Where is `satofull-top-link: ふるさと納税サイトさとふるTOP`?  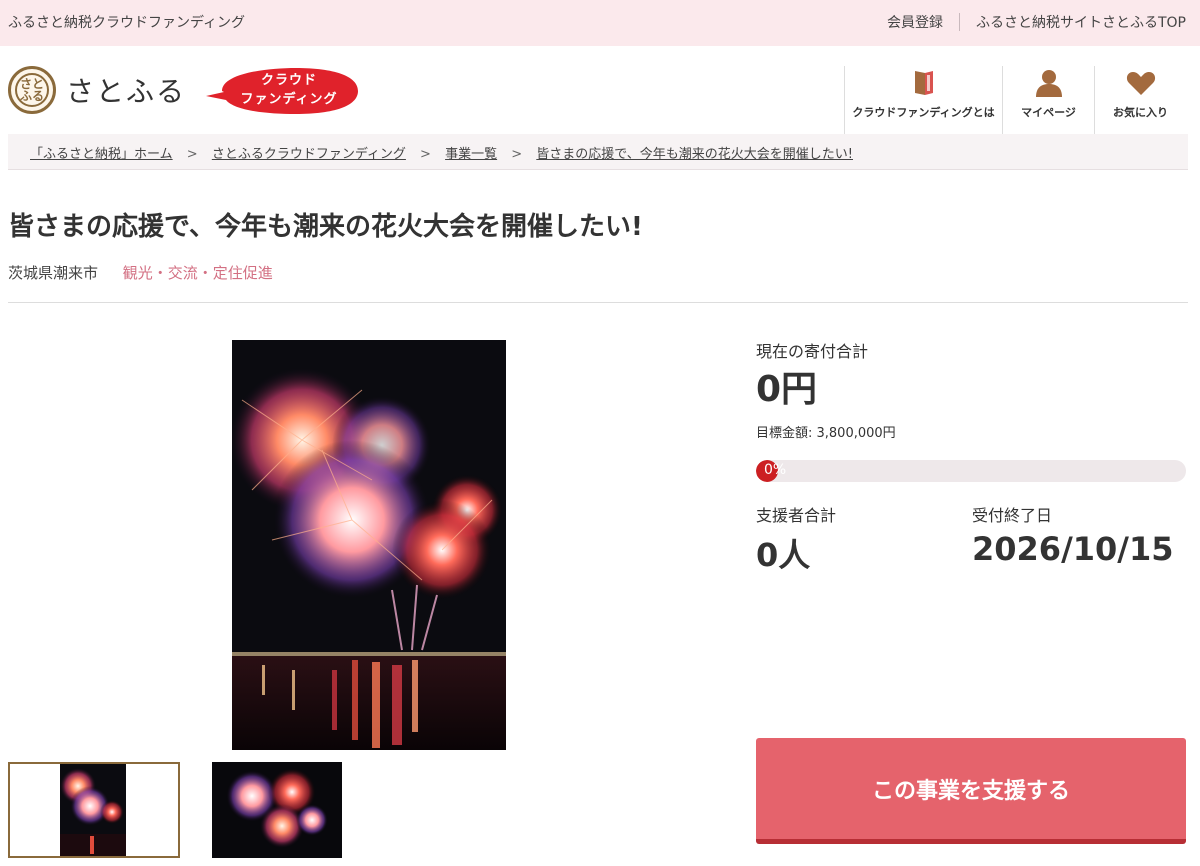
satofull-top-link: ふるさと納税サイトさとふるTOP is located at coordinates (1081, 22).